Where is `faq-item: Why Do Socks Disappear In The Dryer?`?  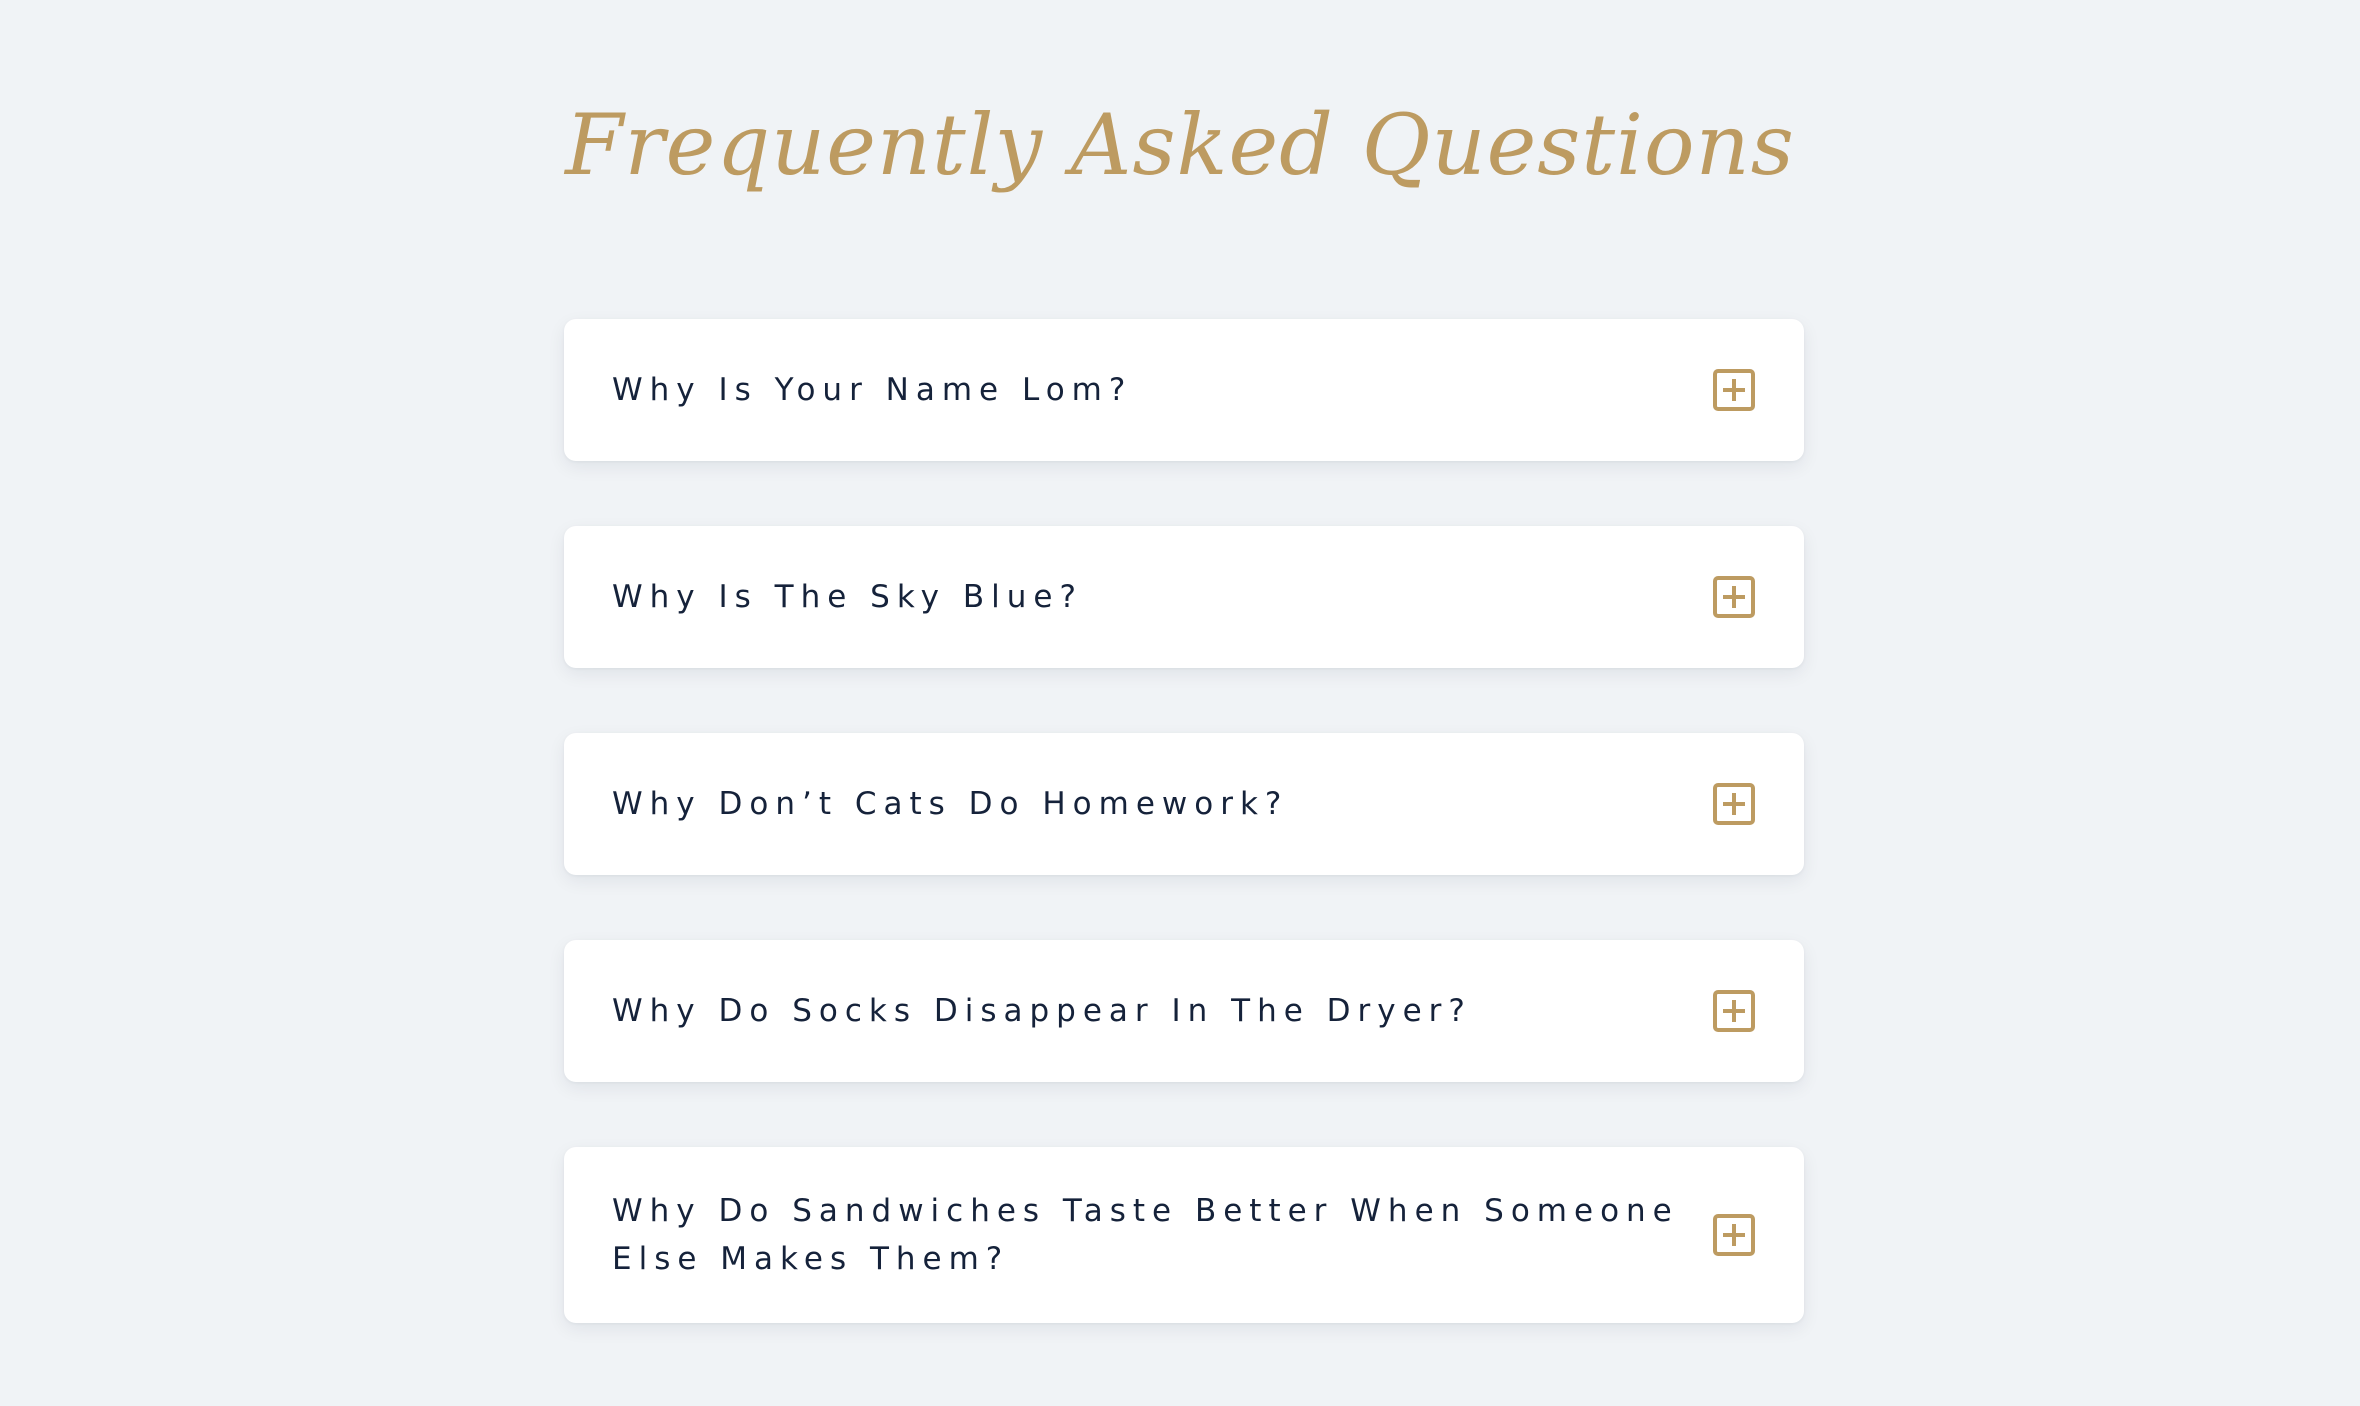 faq-item: Why Do Socks Disappear In The Dryer? is located at coordinates (1184, 1011).